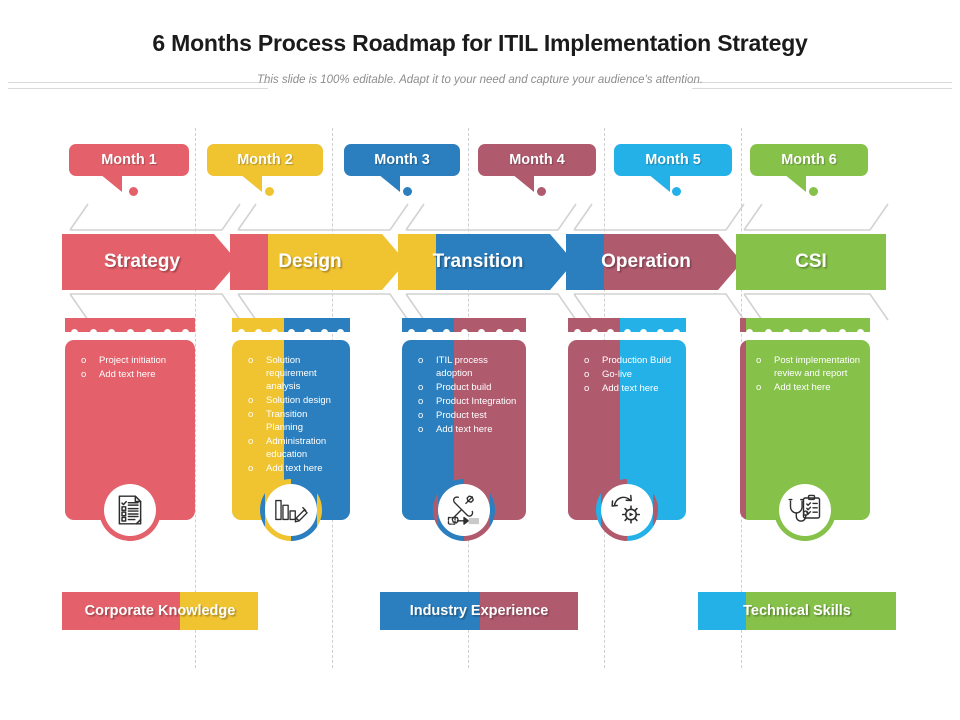 The image size is (960, 720). I want to click on stage-bullet-list-4: Production BuildGo-liveAdd text here, so click(630, 375).